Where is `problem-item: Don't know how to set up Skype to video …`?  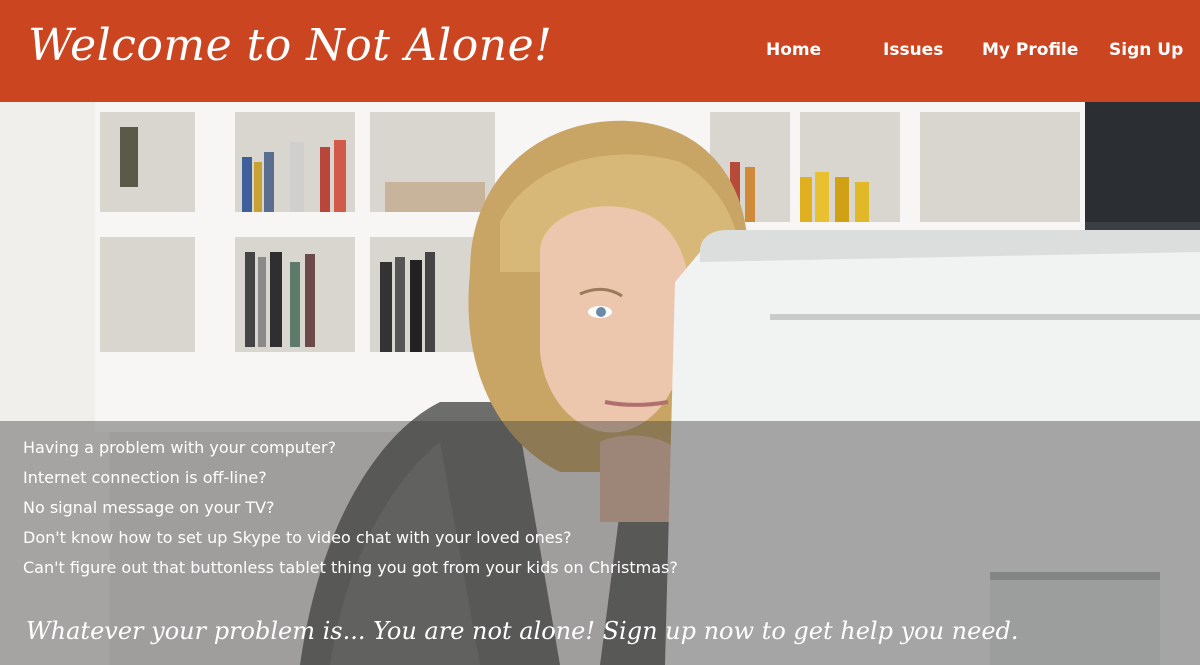 problem-item: Don't know how to set up Skype to video … is located at coordinates (297, 537).